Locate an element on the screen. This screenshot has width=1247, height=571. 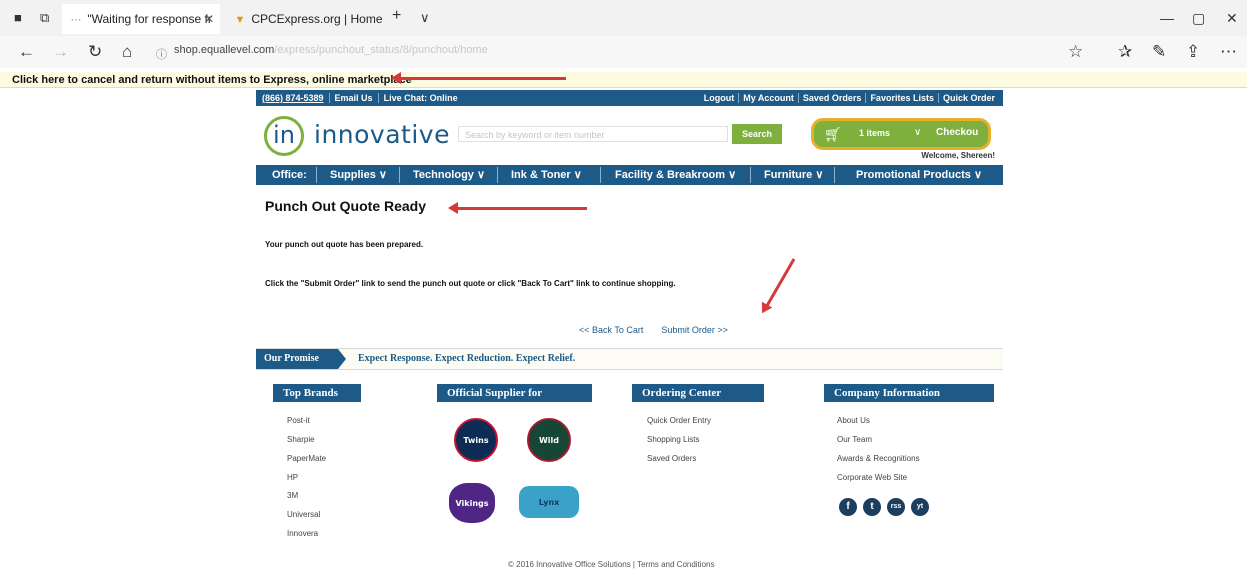
favorites-lists-link: Favorites Lists is located at coordinates (901, 98).